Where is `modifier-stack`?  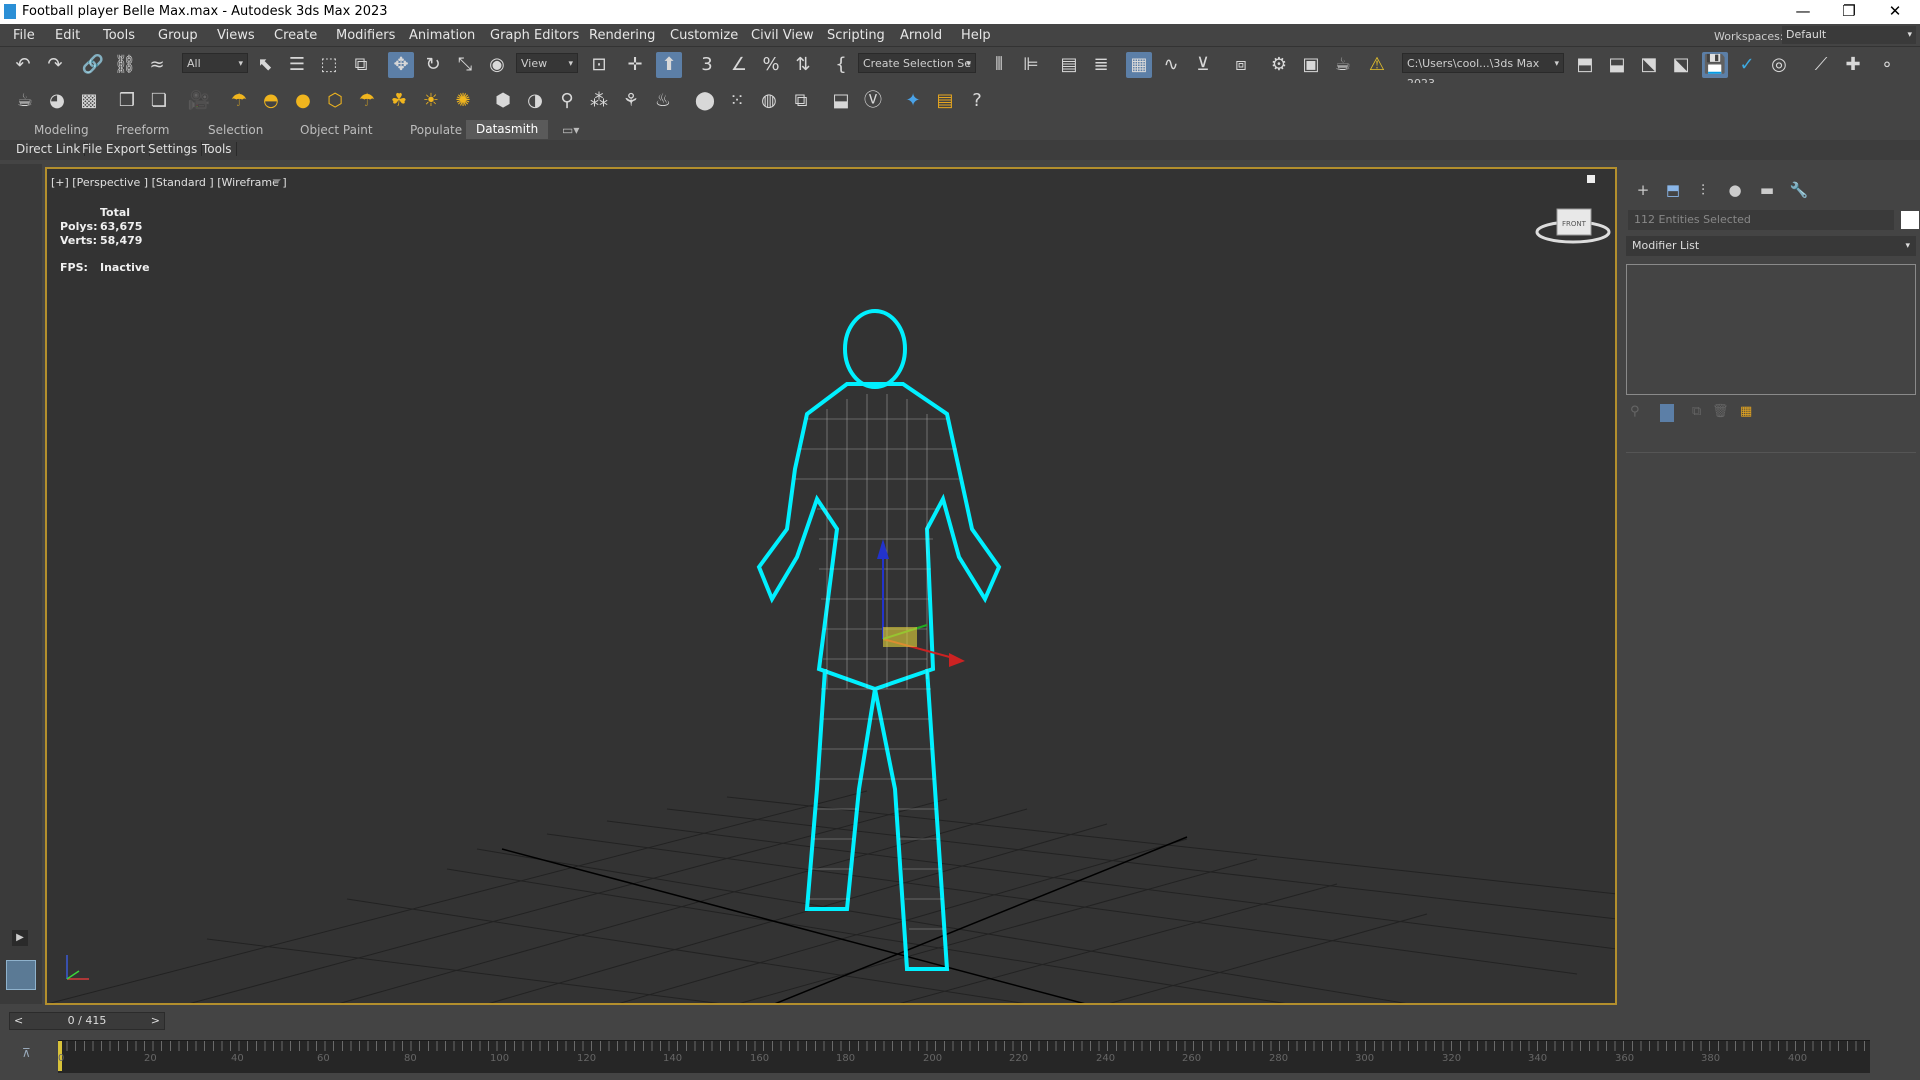 modifier-stack is located at coordinates (1771, 329).